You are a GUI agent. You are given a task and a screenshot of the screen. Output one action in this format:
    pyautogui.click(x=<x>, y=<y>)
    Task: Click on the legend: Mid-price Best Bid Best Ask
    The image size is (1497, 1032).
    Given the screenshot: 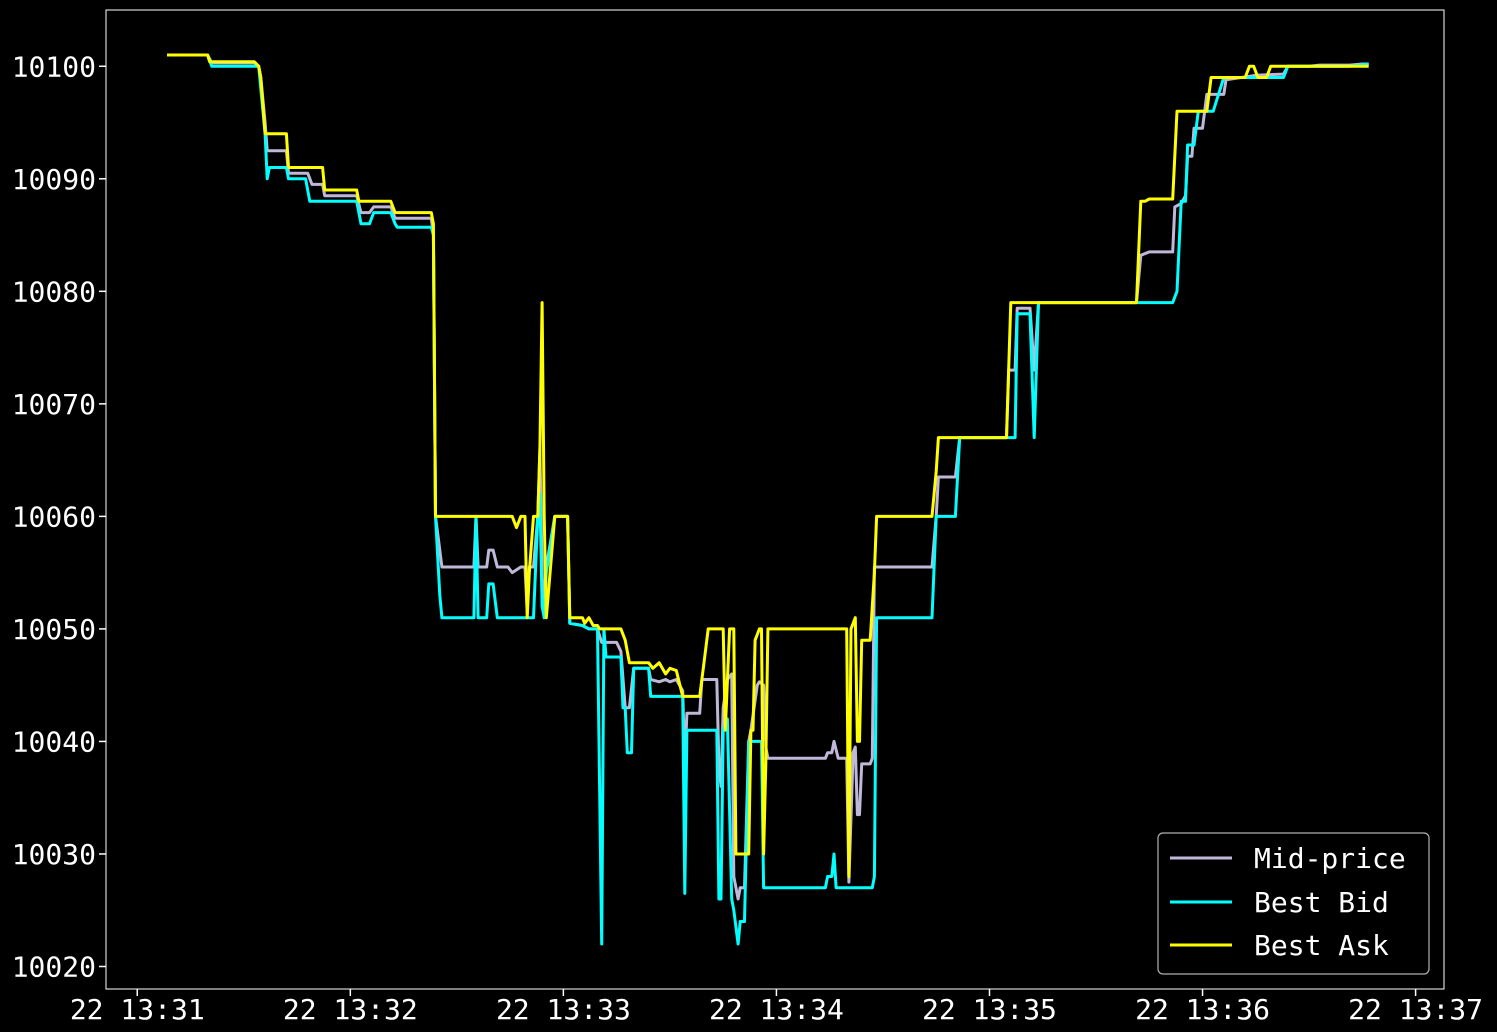 What is the action you would take?
    pyautogui.click(x=1293, y=903)
    